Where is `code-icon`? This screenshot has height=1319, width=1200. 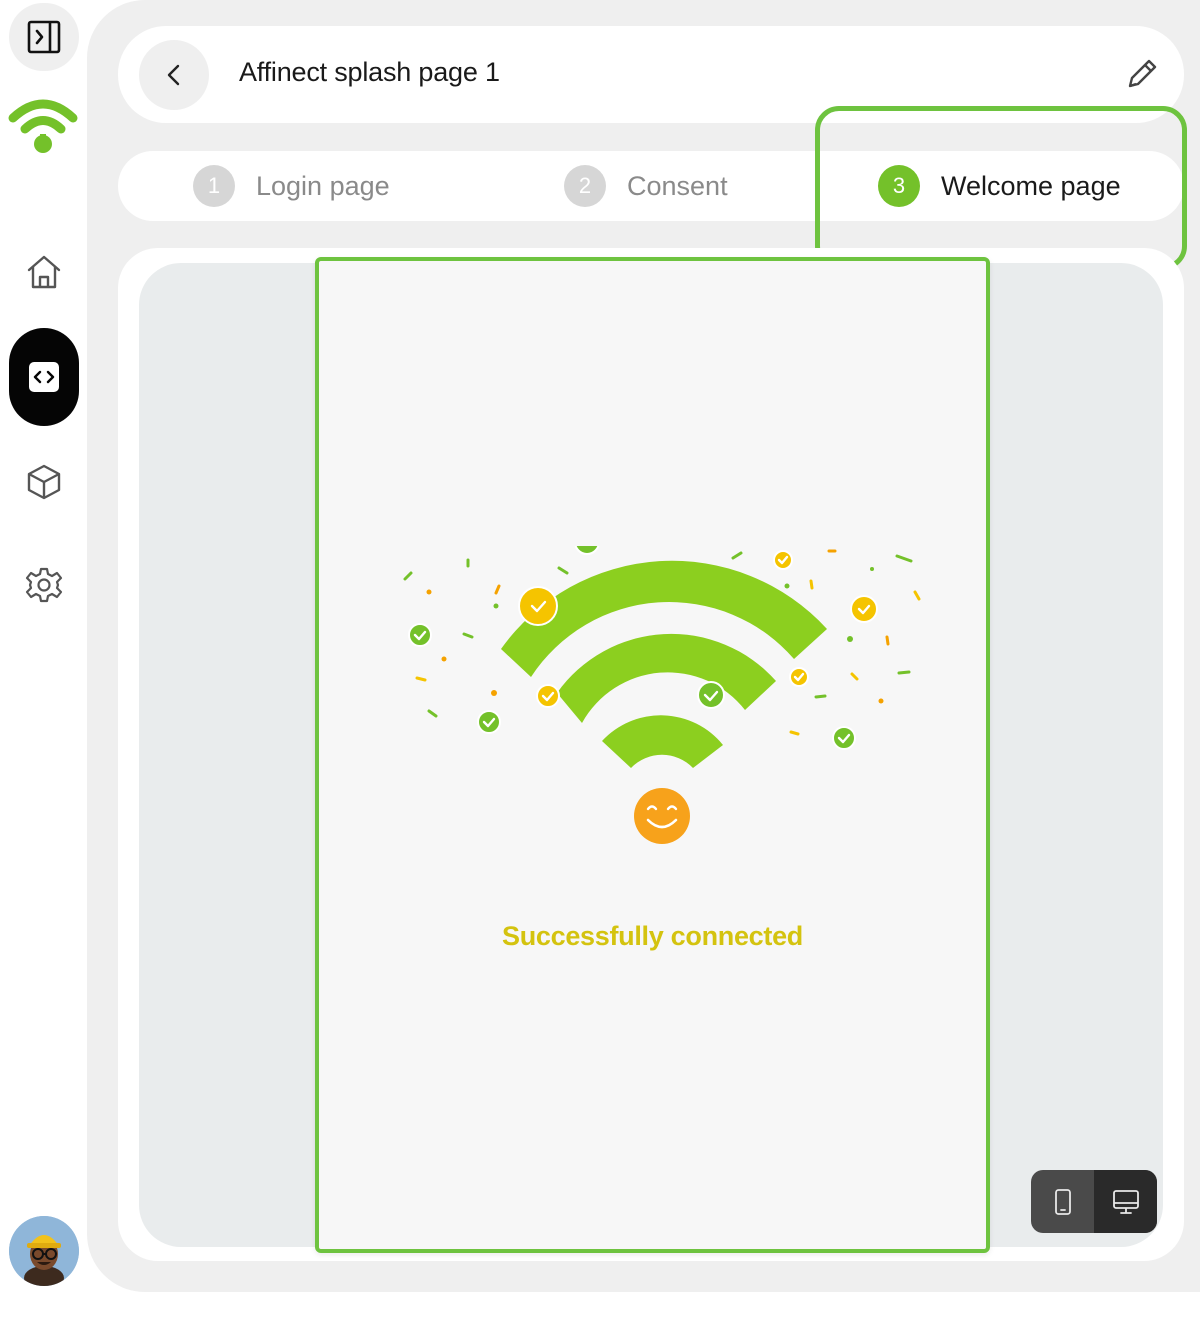
code-icon is located at coordinates (44, 377).